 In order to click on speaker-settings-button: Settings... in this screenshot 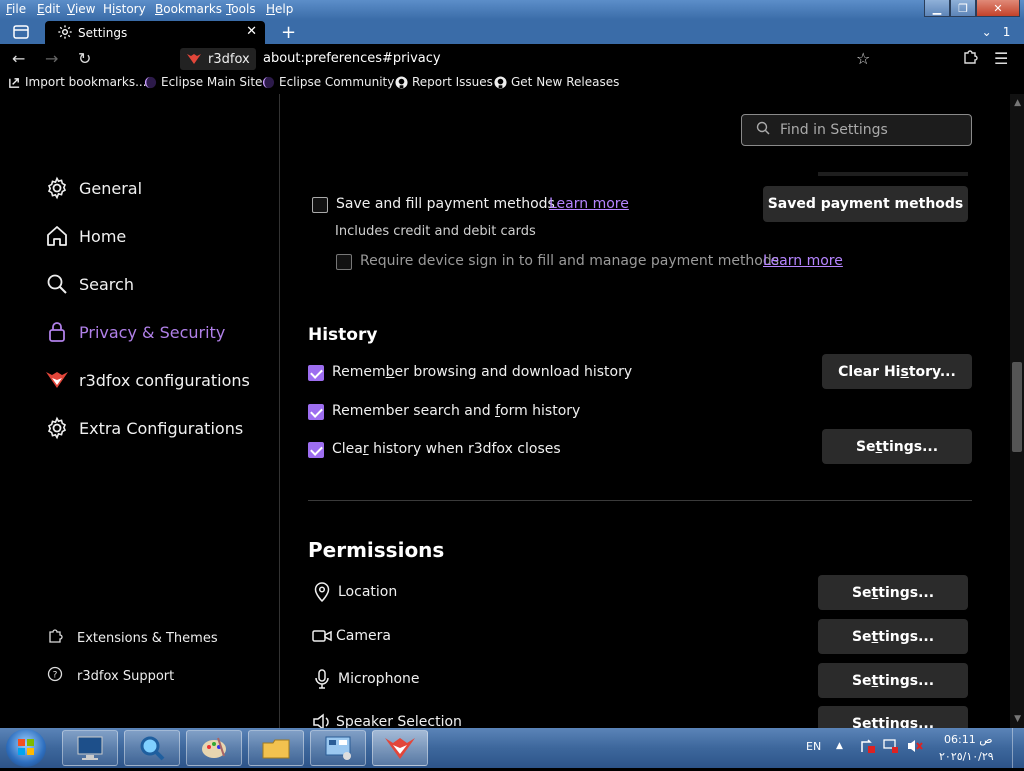, I will do `click(893, 717)`.